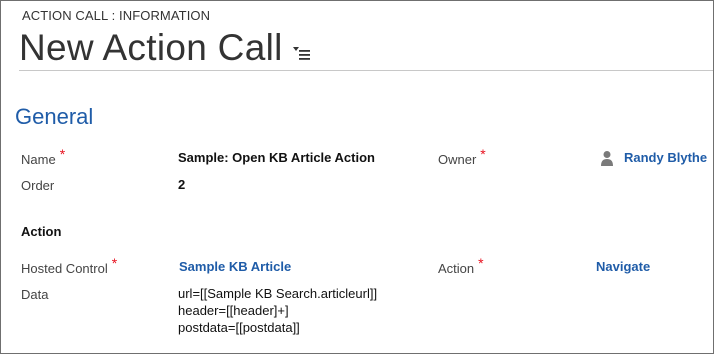  What do you see at coordinates (665, 157) in the screenshot?
I see `owner-link: Randy Blythe` at bounding box center [665, 157].